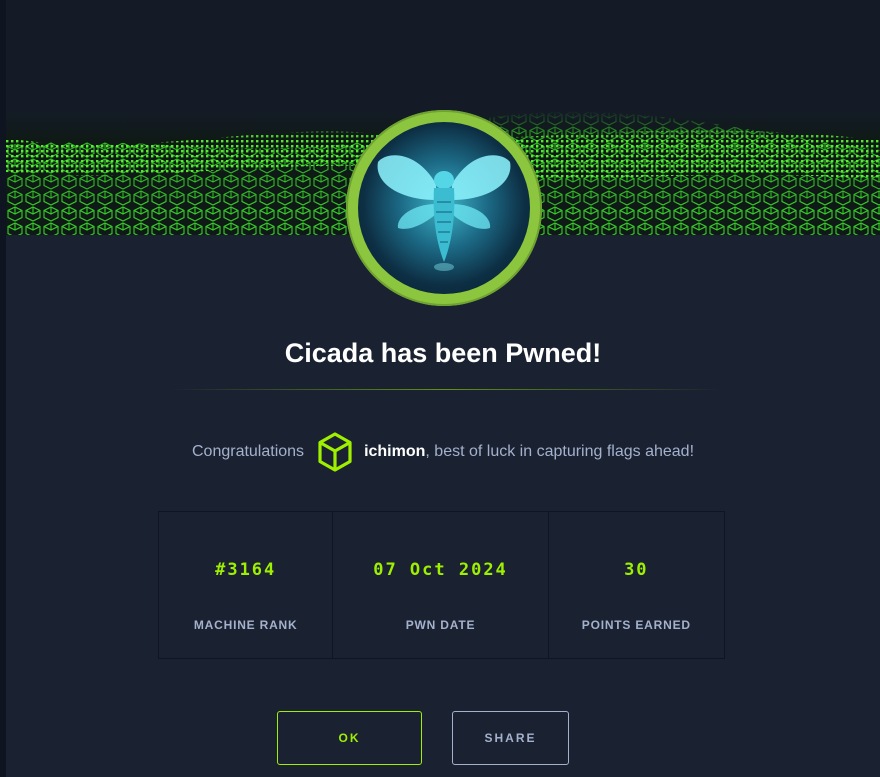  Describe the element at coordinates (440, 625) in the screenshot. I see `stat-label: PWN DATE` at that location.